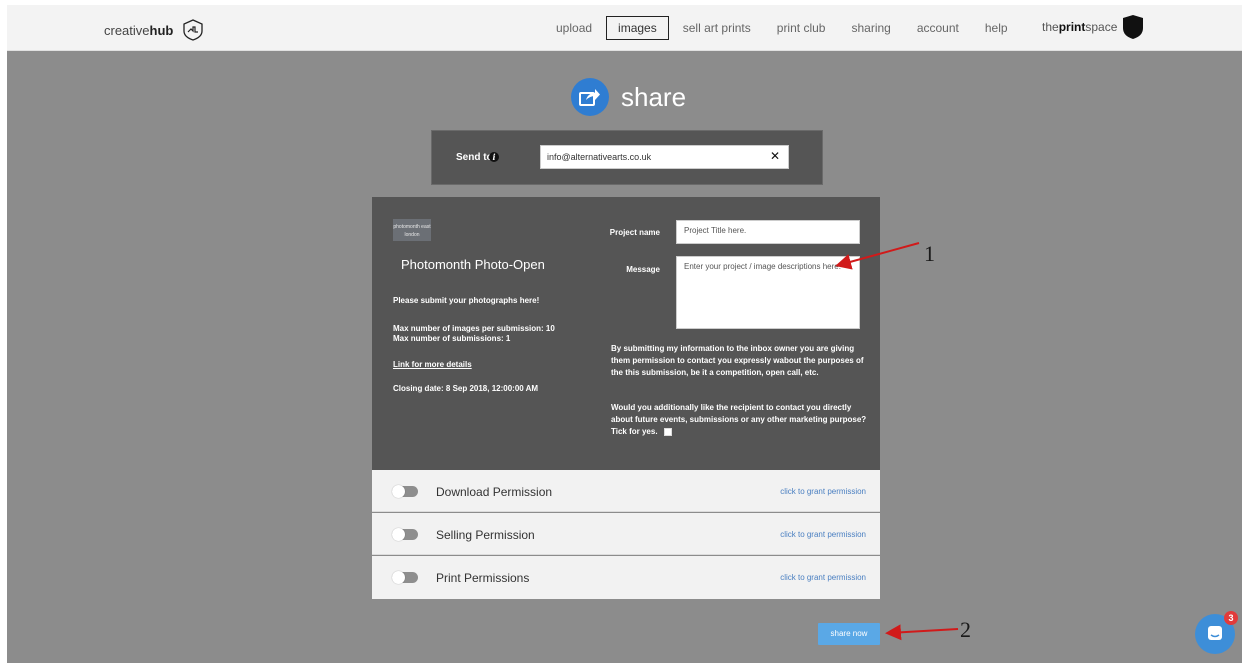 The image size is (1248, 663). I want to click on partner-name: theprintspace, so click(1080, 27).